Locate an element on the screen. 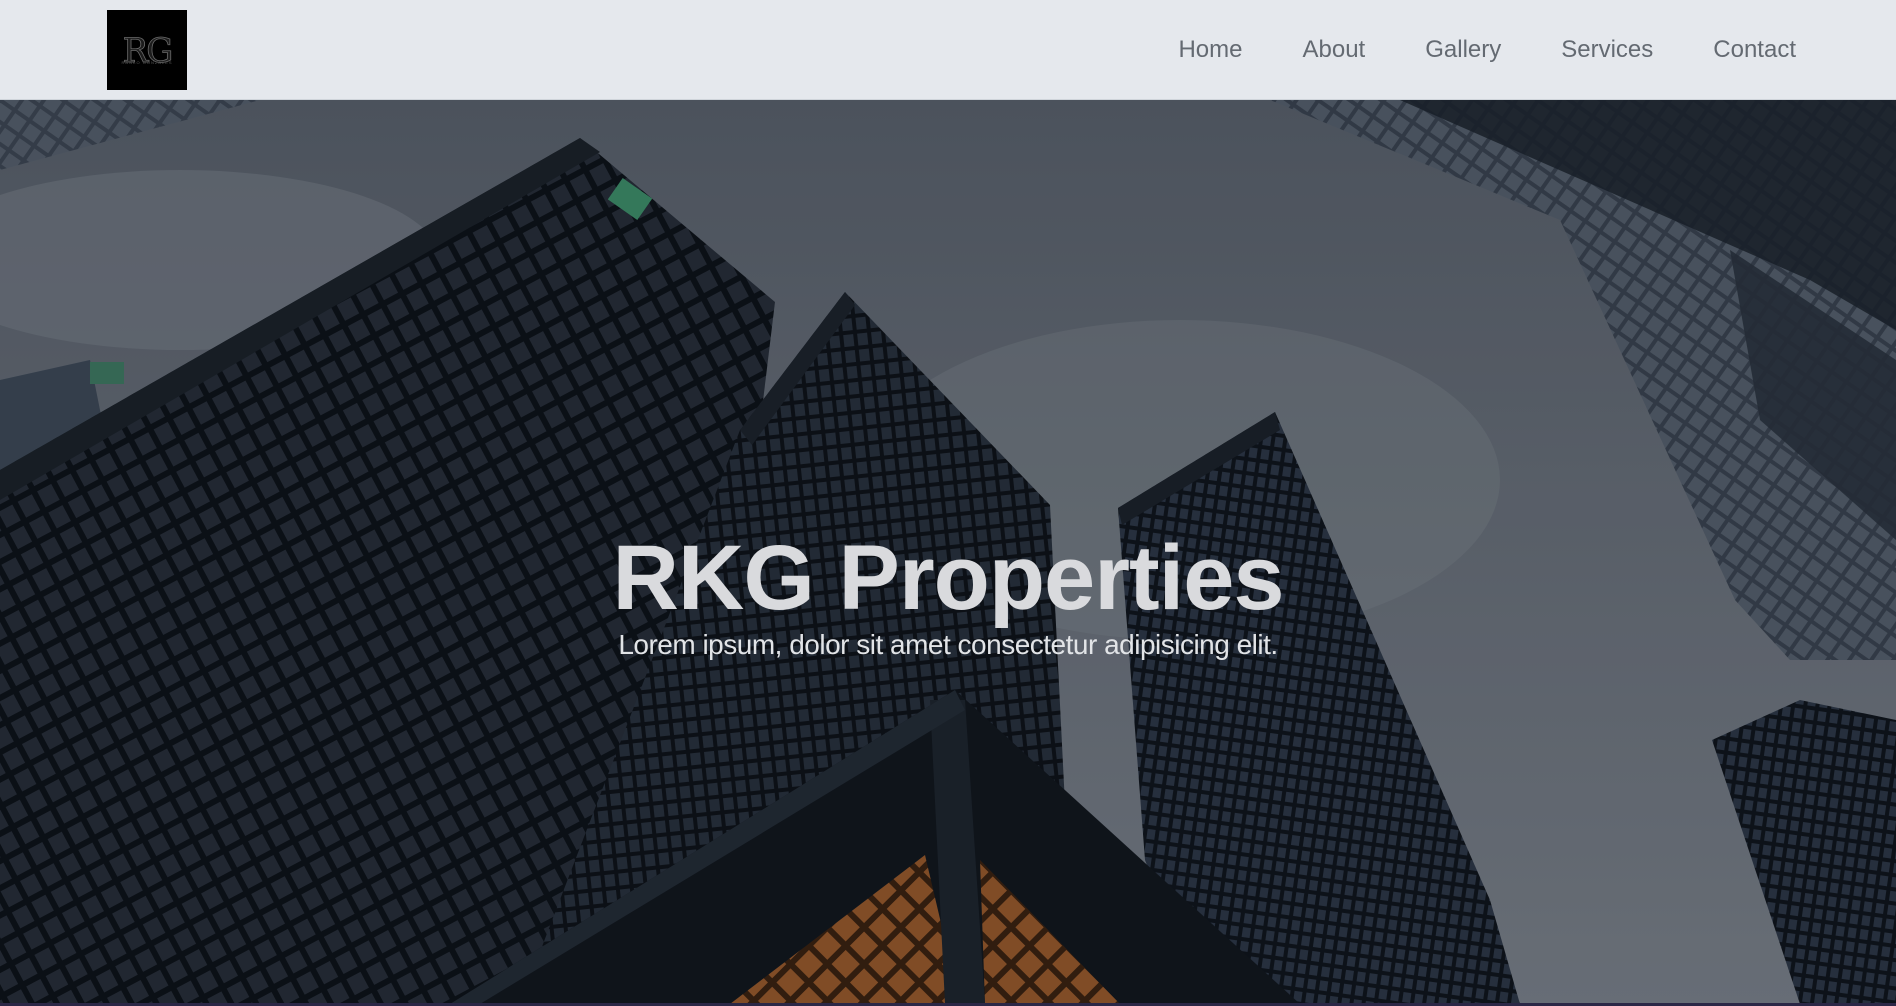 This screenshot has height=1006, width=1896. nav-link-contact: Contact is located at coordinates (1754, 50).